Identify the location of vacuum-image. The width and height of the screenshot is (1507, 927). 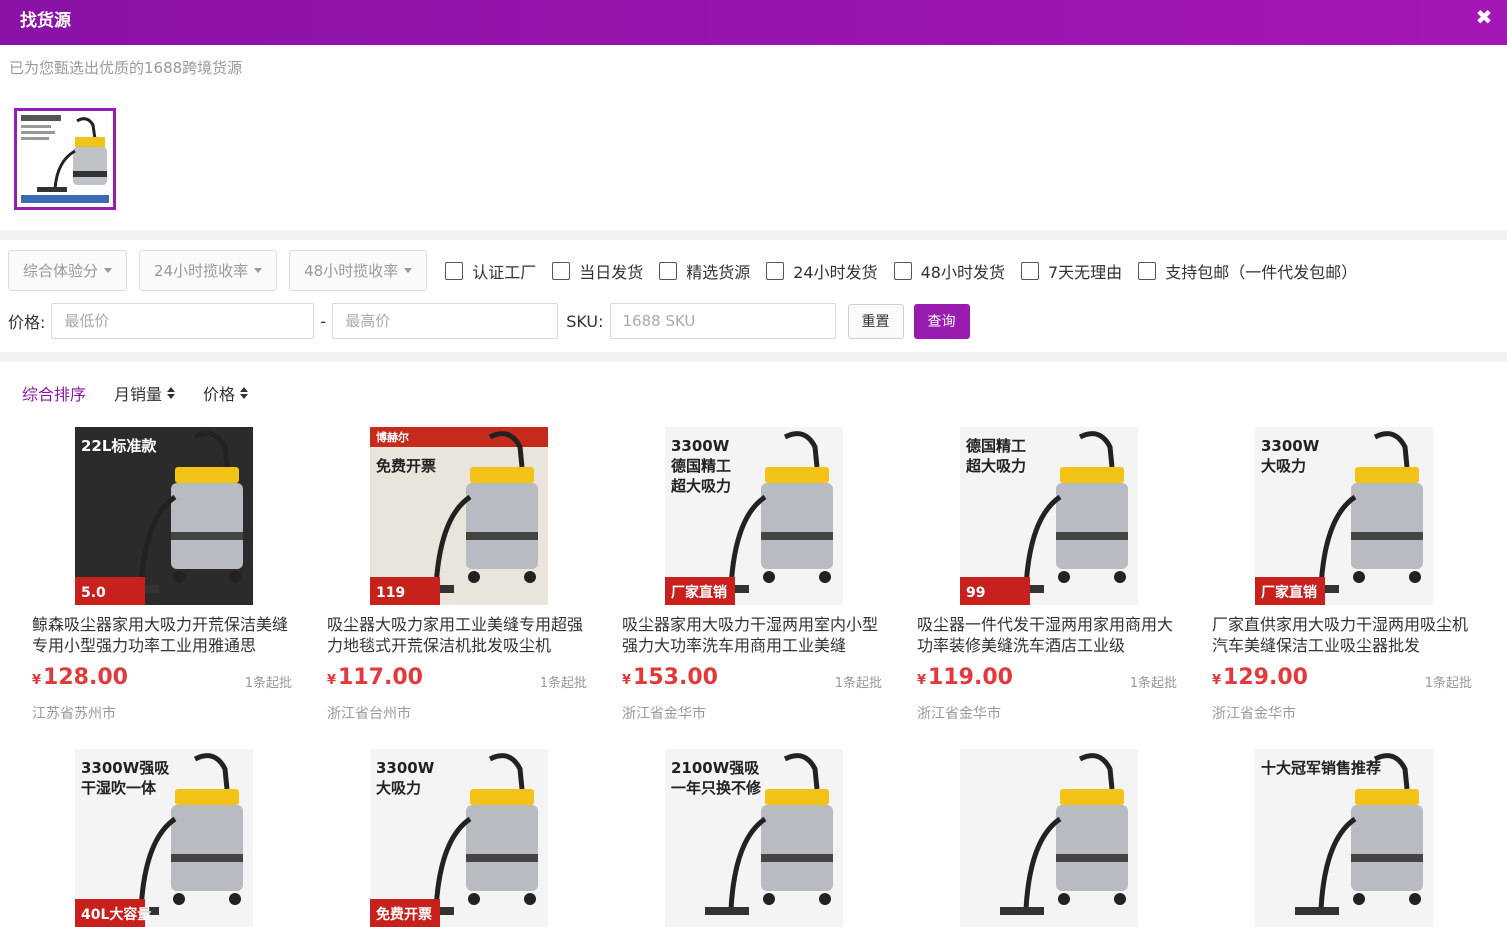
(1049, 838).